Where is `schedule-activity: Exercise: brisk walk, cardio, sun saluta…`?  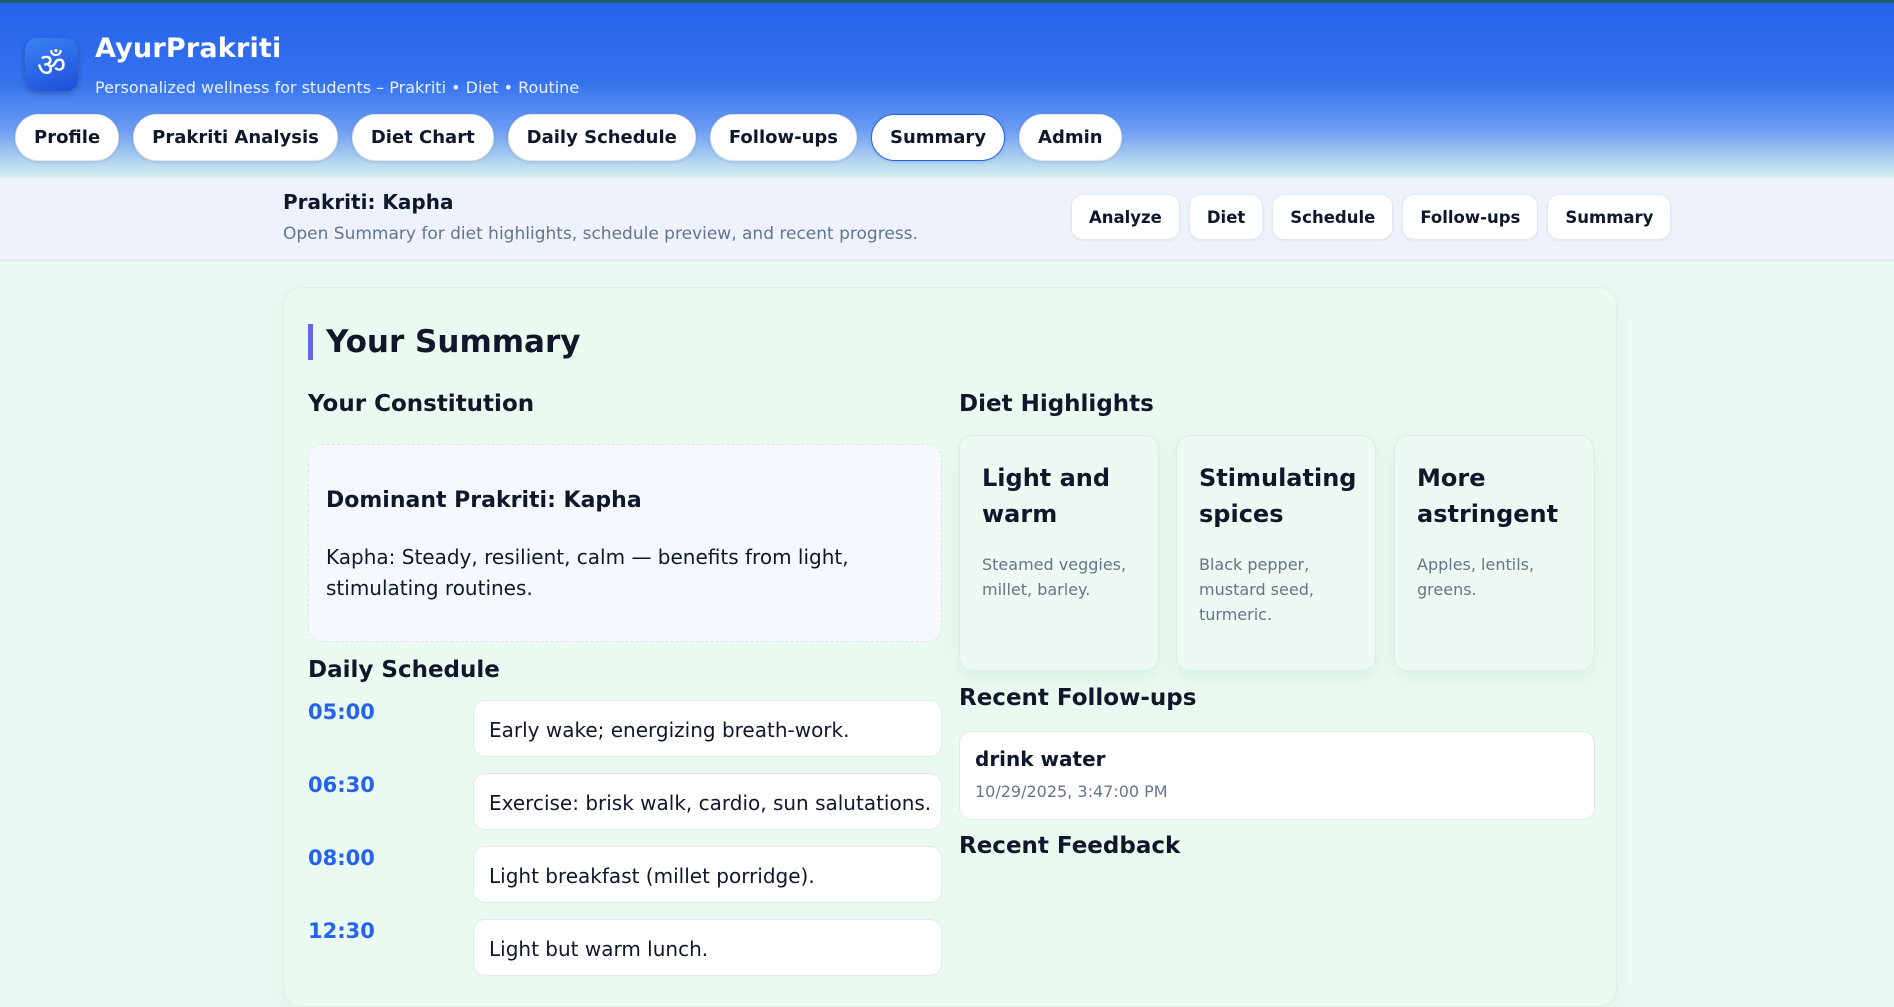 schedule-activity: Exercise: brisk walk, cardio, sun saluta… is located at coordinates (707, 801).